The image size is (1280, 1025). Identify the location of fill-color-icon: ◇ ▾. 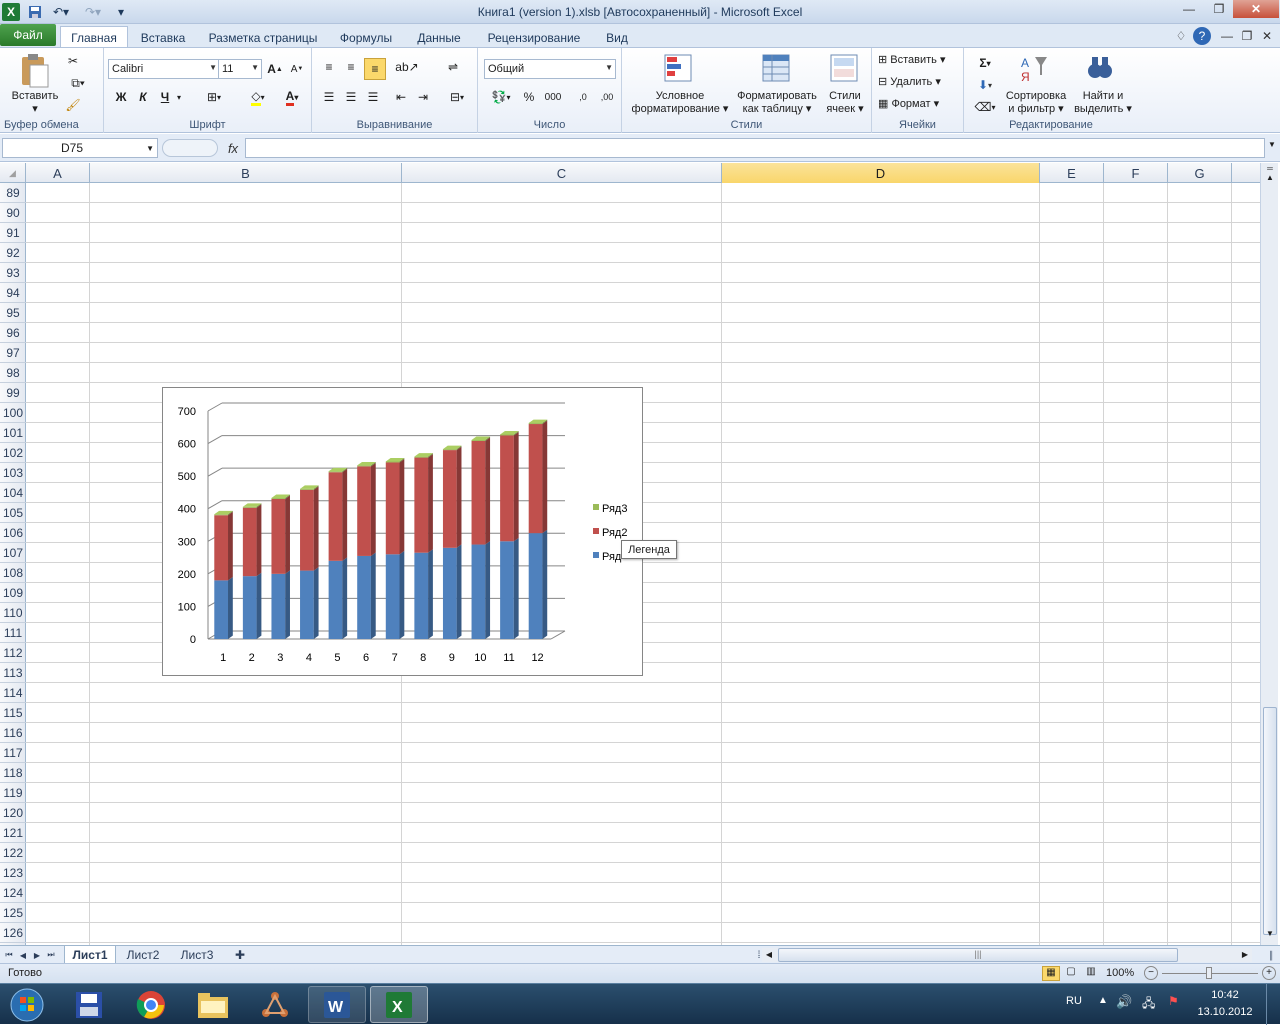
(258, 97).